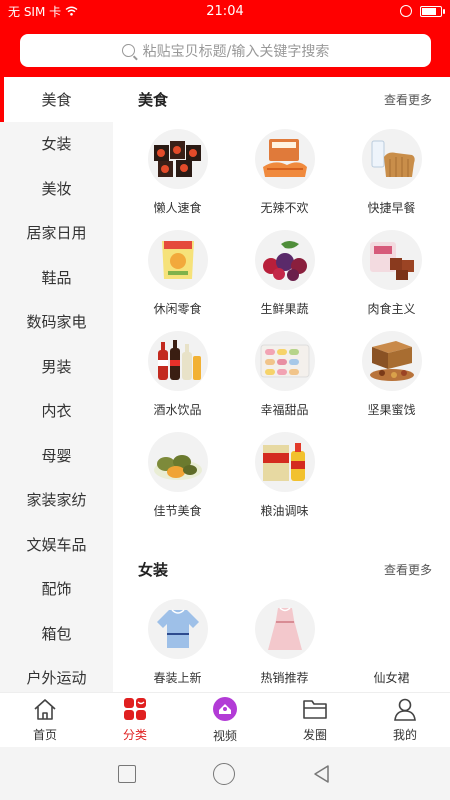 Image resolution: width=450 pixels, height=800 pixels. What do you see at coordinates (177, 159) in the screenshot?
I see `instant-noodles-image` at bounding box center [177, 159].